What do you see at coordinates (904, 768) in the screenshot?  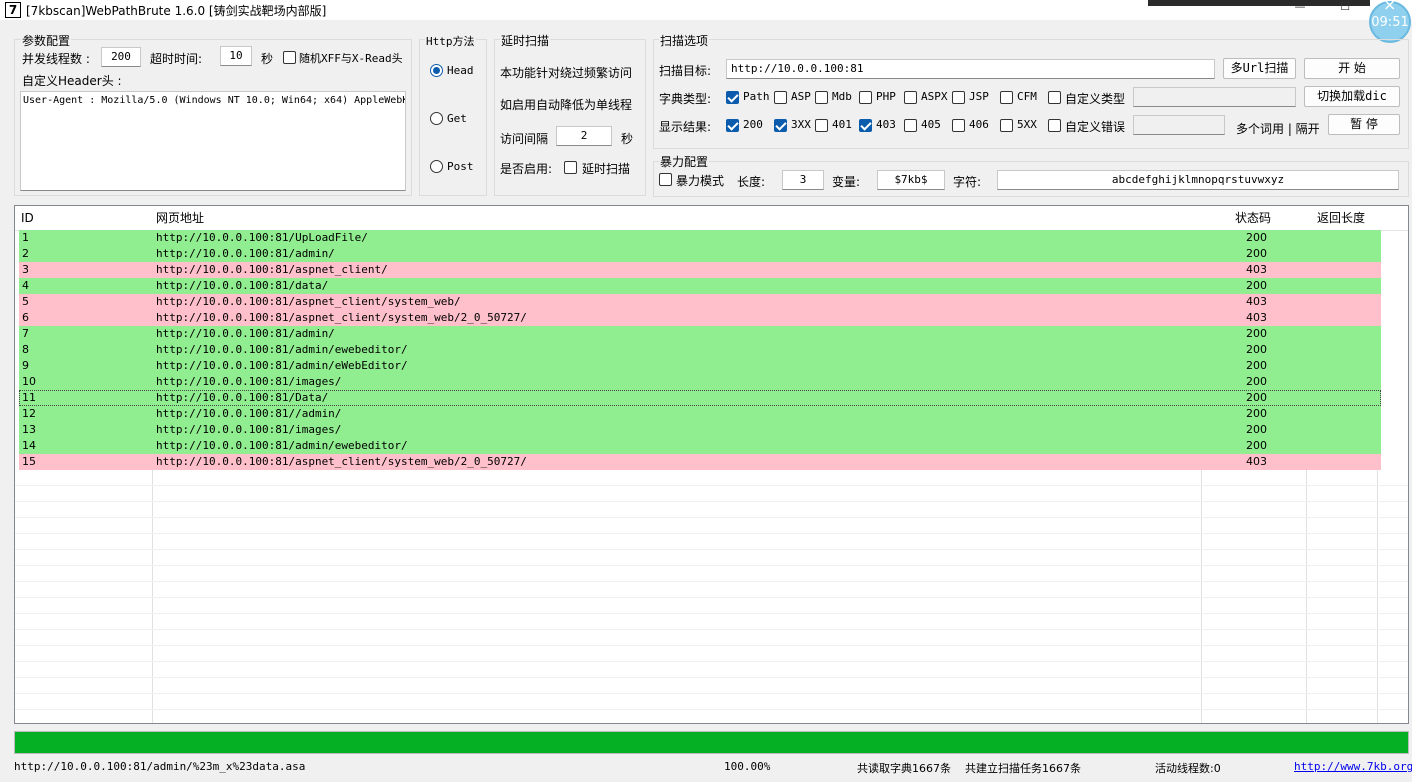 I see `status-dict-count: 共读取字典1667条` at bounding box center [904, 768].